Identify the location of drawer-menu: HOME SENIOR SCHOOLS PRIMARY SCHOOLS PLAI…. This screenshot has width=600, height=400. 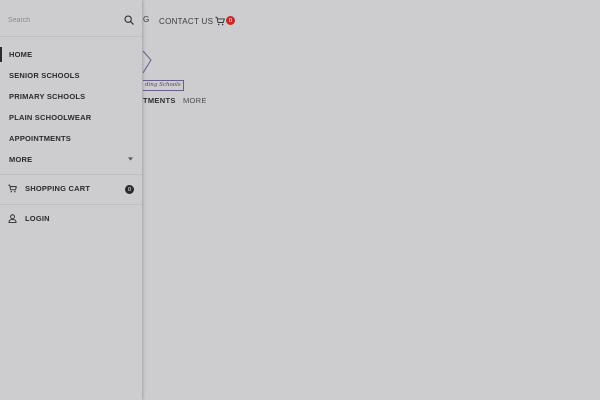
(71, 107).